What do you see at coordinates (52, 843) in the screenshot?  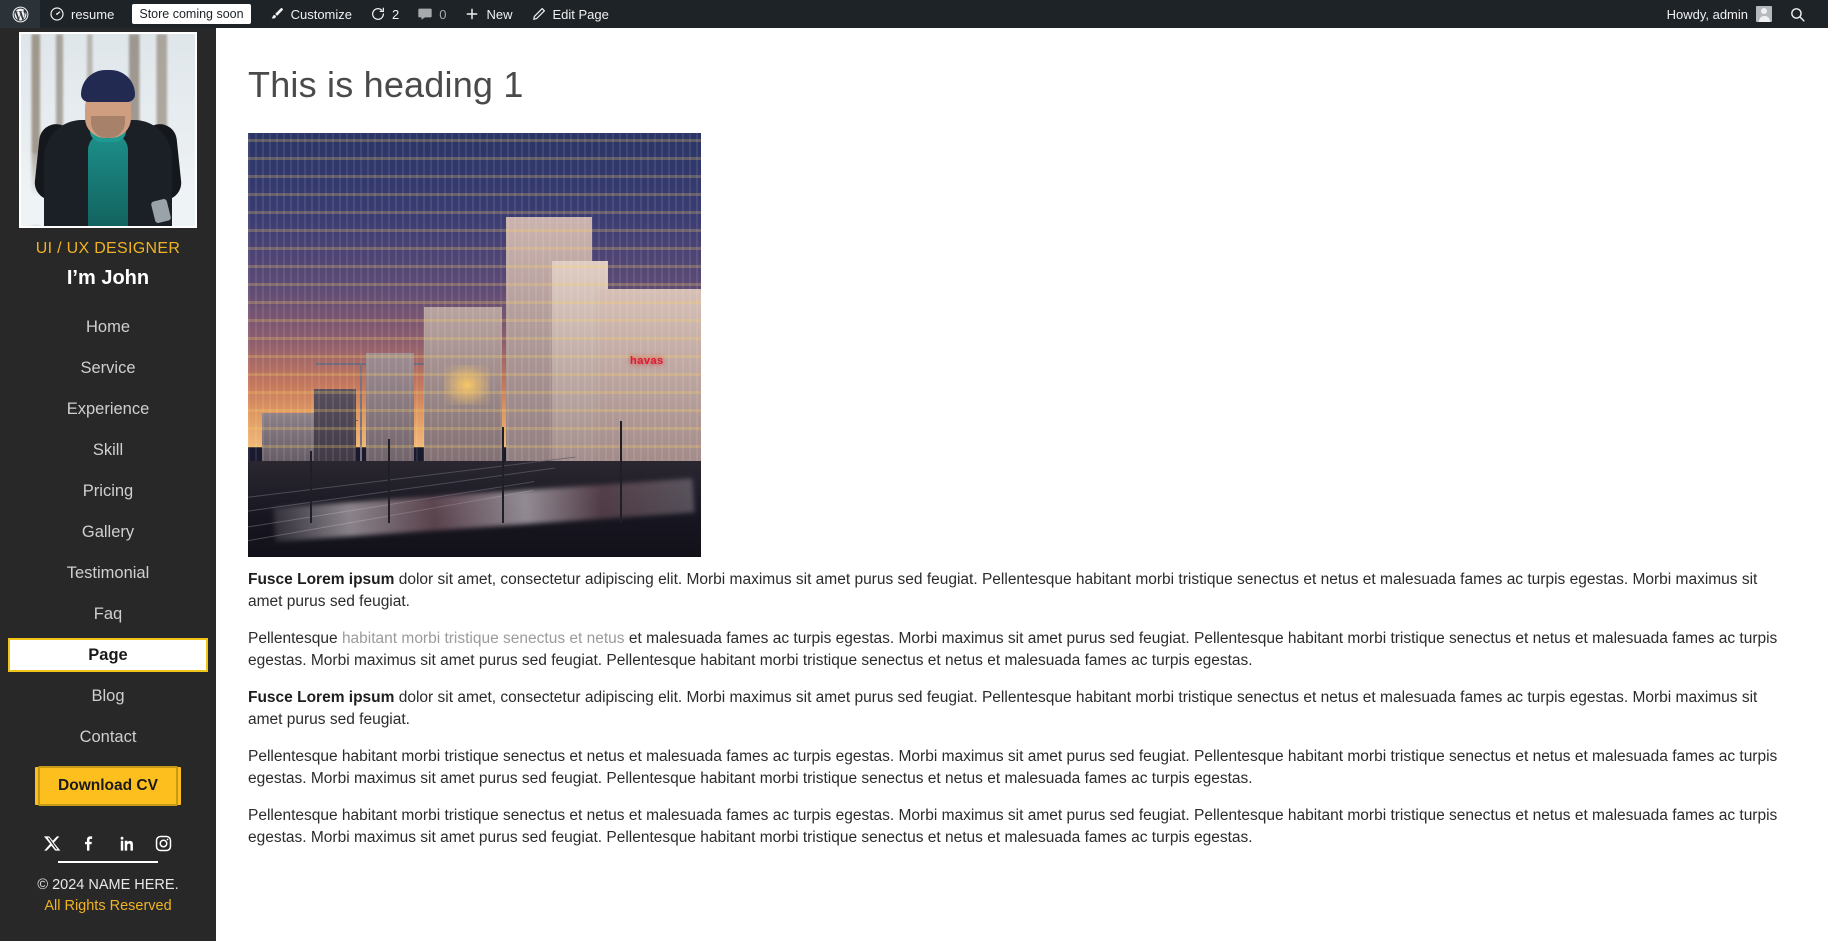 I see `x-twitter-icon` at bounding box center [52, 843].